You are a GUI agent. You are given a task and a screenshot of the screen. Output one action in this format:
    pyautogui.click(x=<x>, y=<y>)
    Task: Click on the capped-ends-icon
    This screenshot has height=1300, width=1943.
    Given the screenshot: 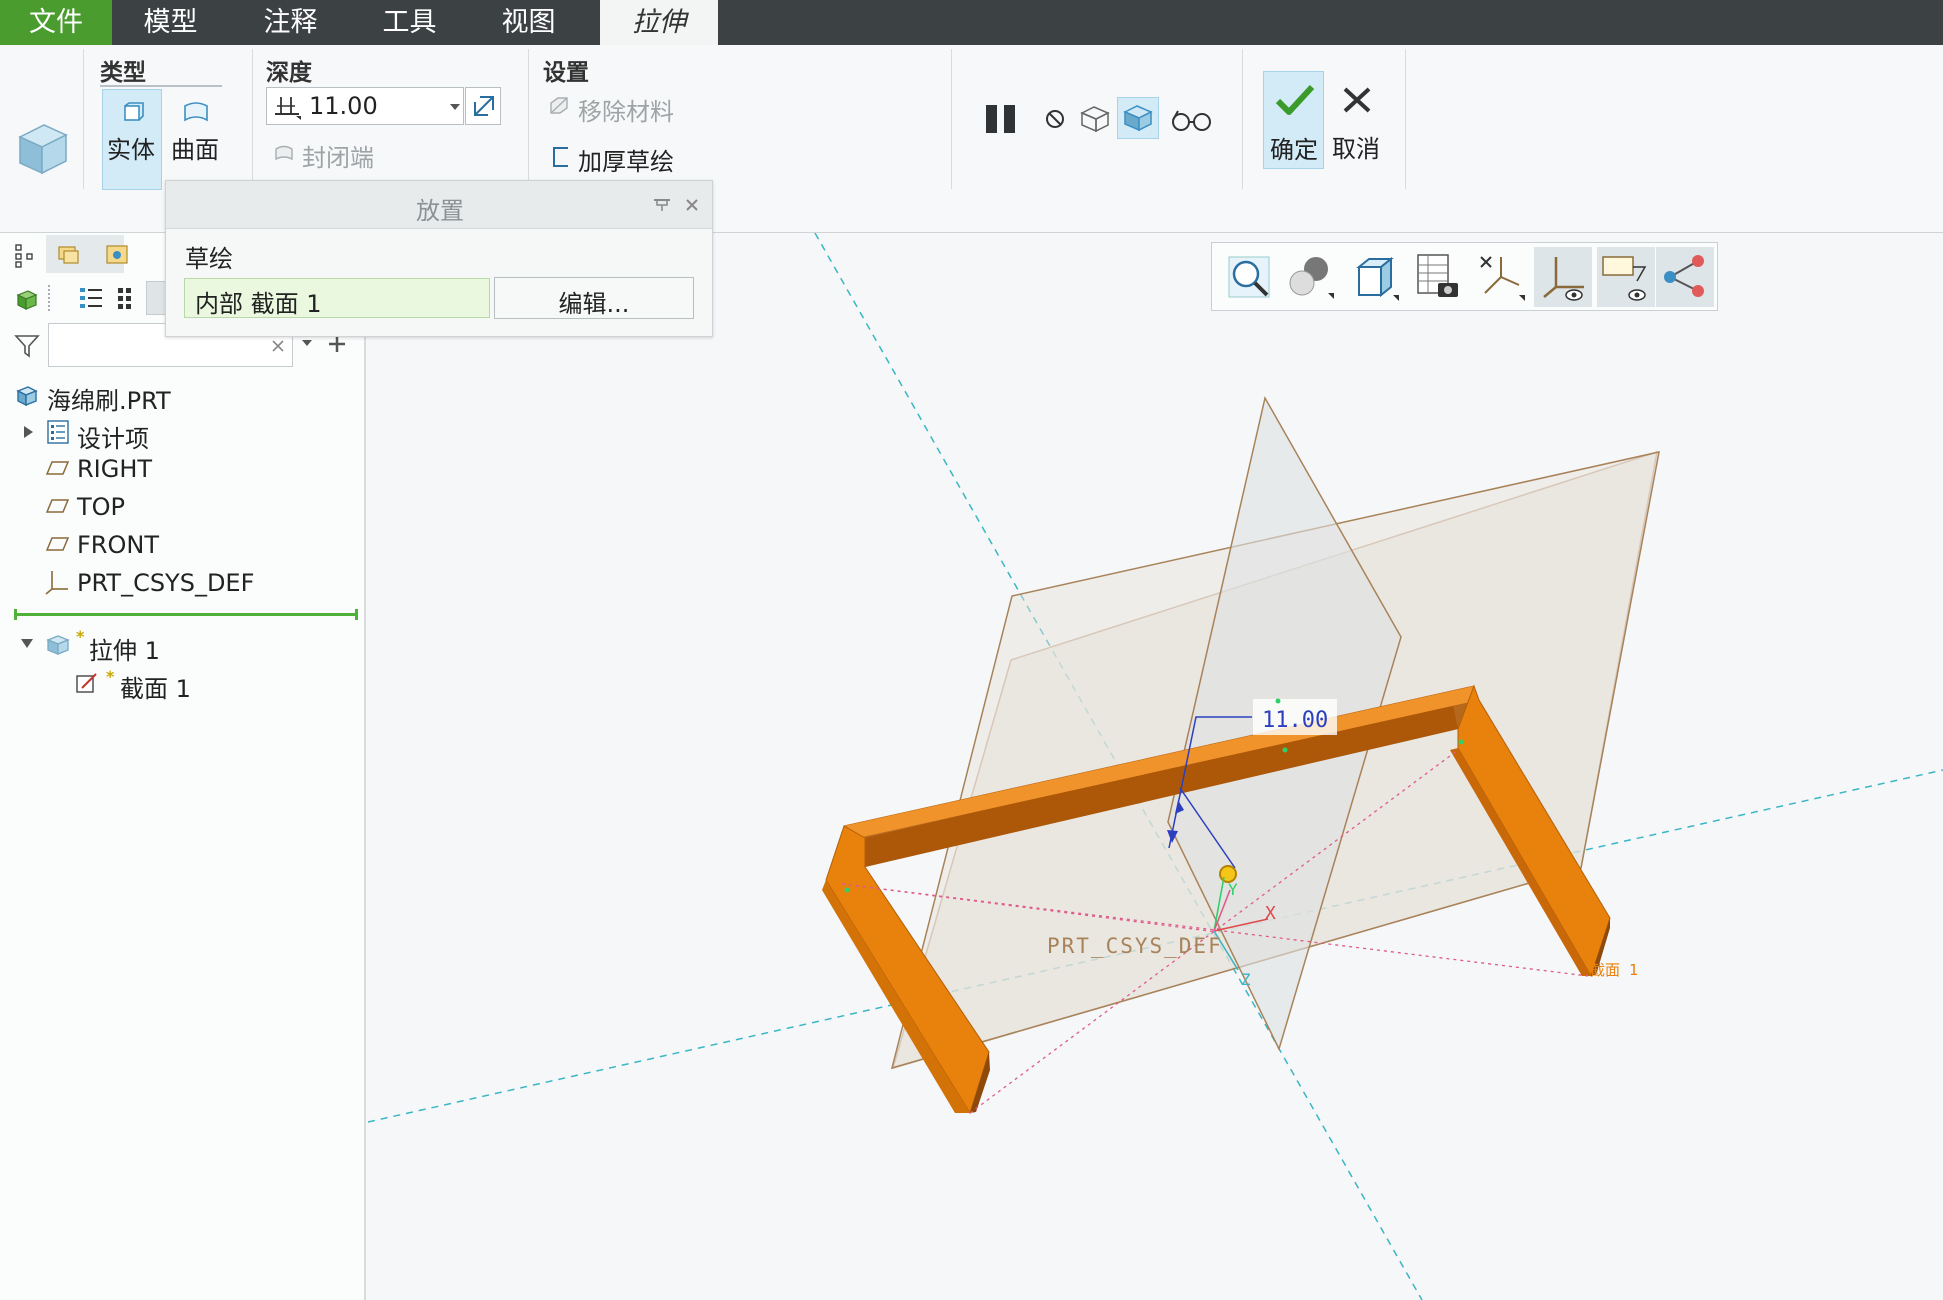 What is the action you would take?
    pyautogui.click(x=284, y=153)
    